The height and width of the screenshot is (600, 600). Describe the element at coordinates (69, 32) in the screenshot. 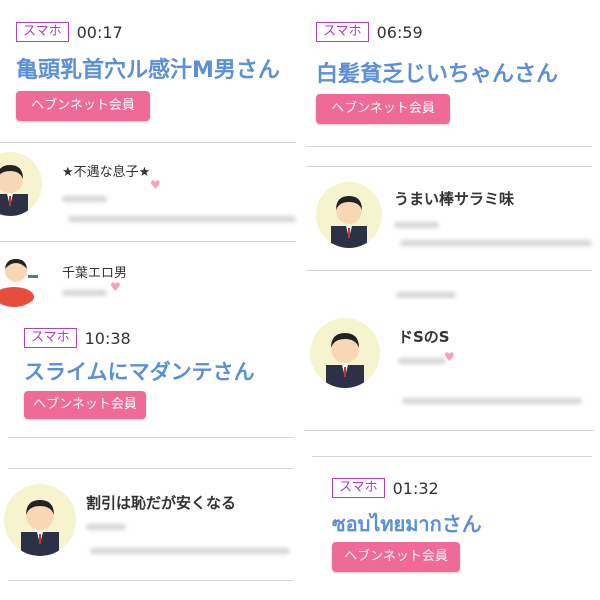

I see `card-header: スマホ 00:17` at that location.